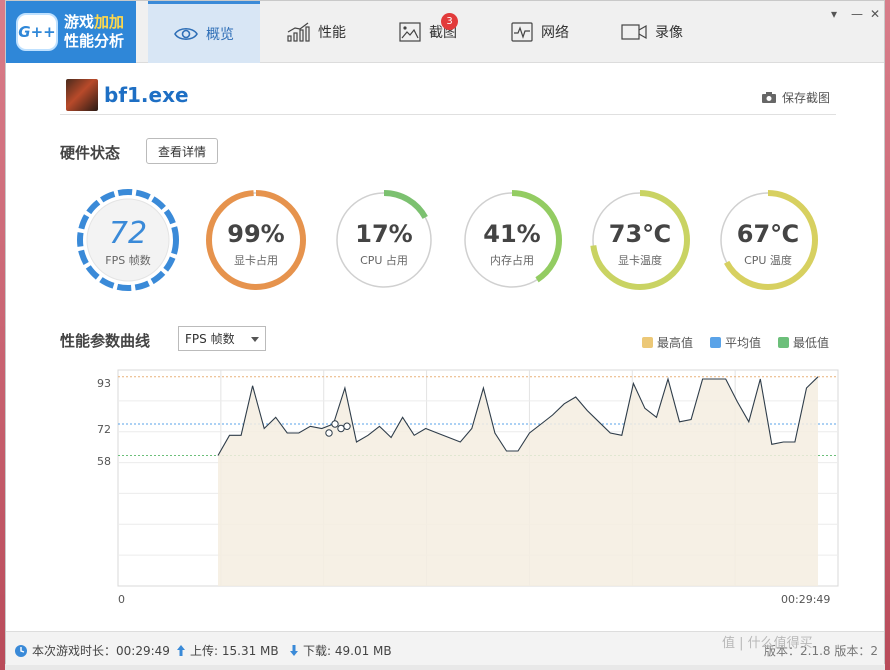 Image resolution: width=890 pixels, height=670 pixels. What do you see at coordinates (384, 260) in the screenshot?
I see `cpu-usage-label: CPU 占用` at bounding box center [384, 260].